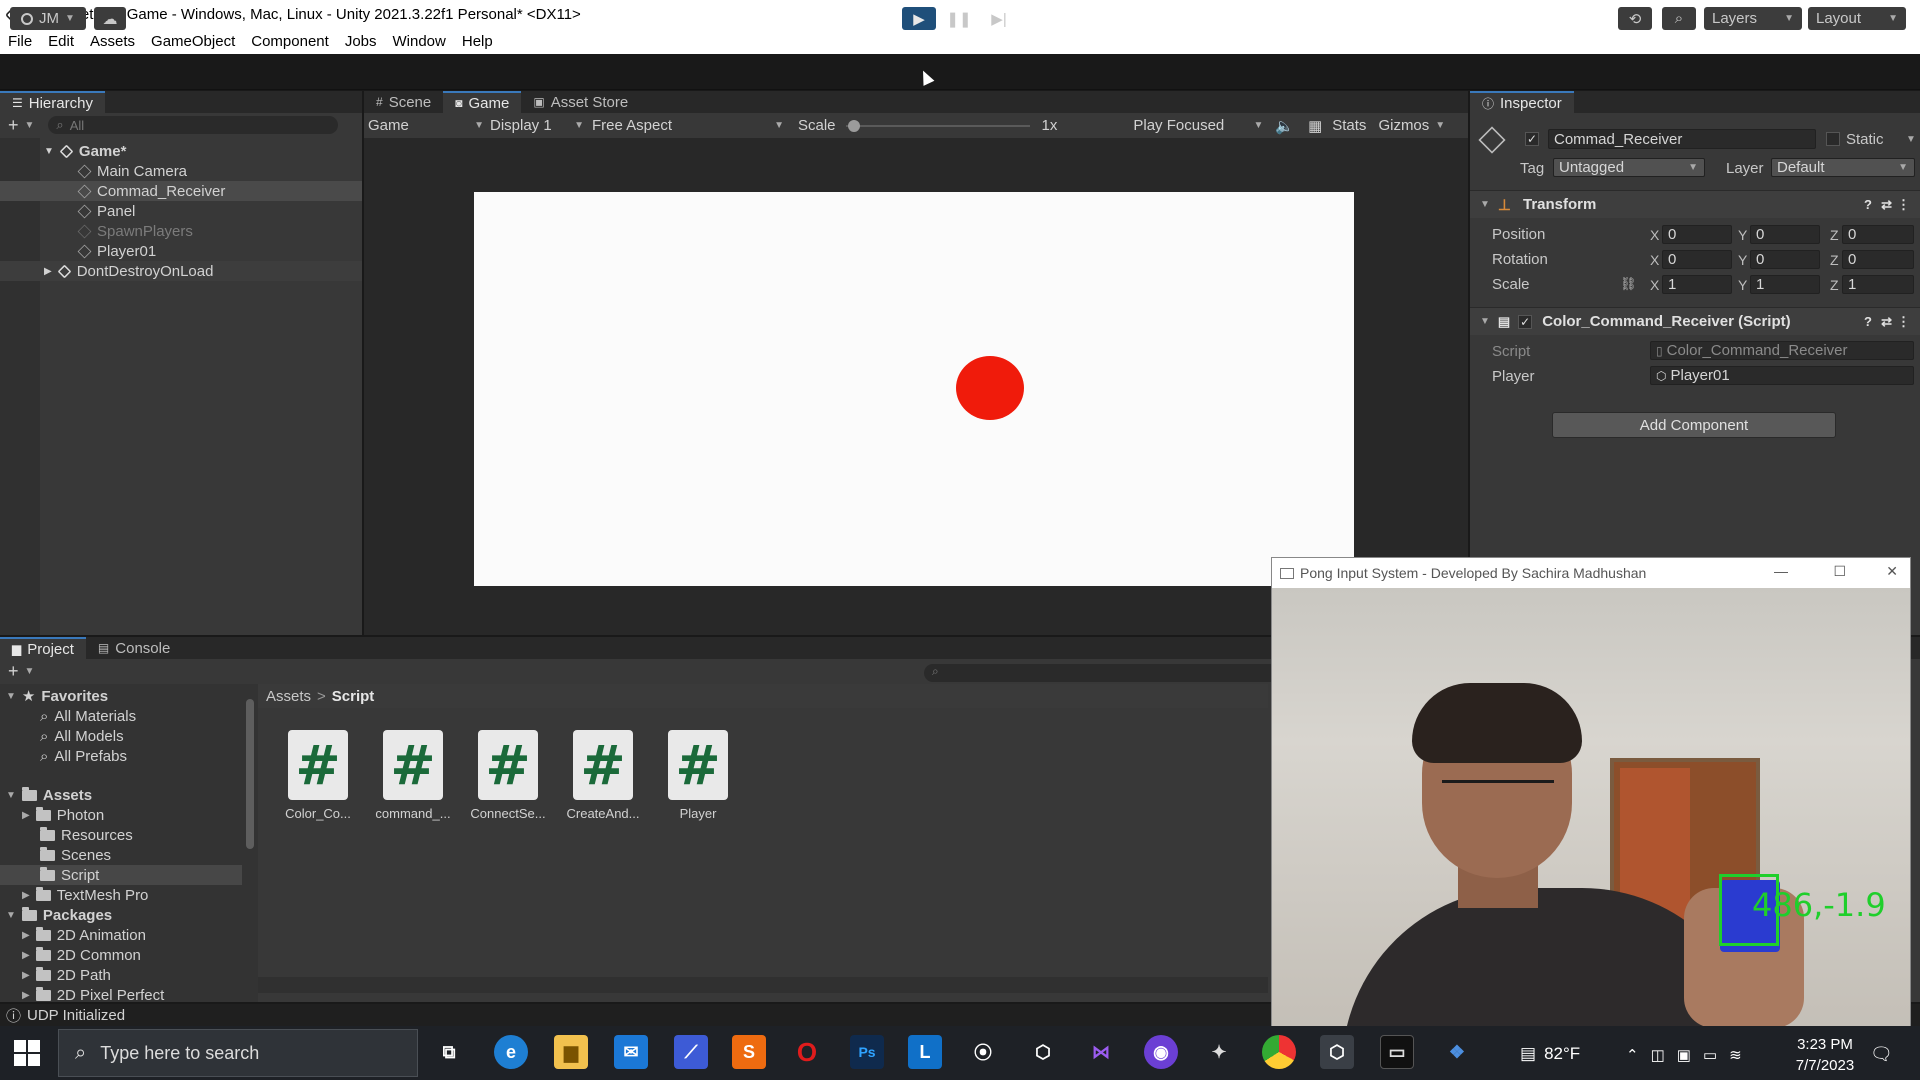 The image size is (1920, 1080). I want to click on menu-assets: Assets, so click(112, 41).